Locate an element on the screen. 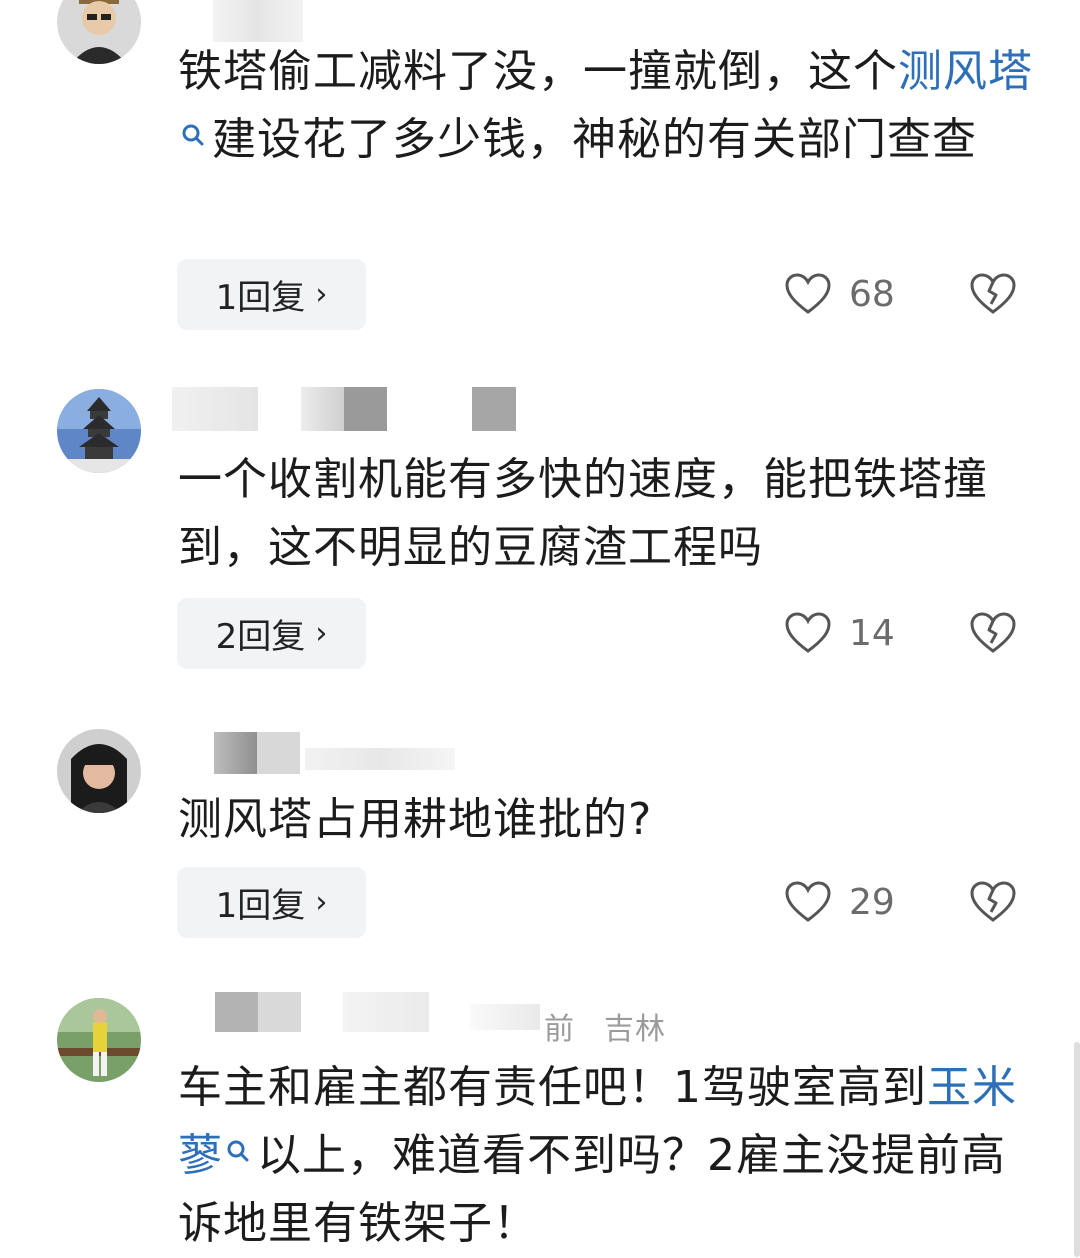 The image size is (1080, 1258). reply-button: 2回复 › is located at coordinates (271, 633).